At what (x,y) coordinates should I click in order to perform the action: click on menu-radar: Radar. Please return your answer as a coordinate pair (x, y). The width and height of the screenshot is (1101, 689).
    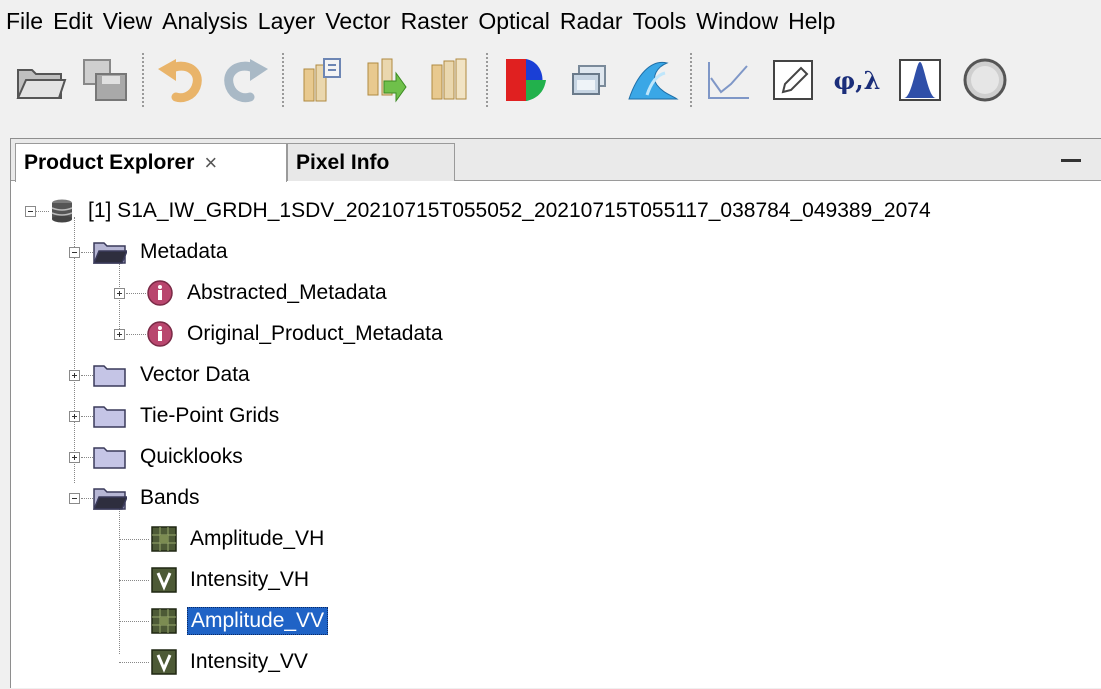
    Looking at the image, I should click on (592, 21).